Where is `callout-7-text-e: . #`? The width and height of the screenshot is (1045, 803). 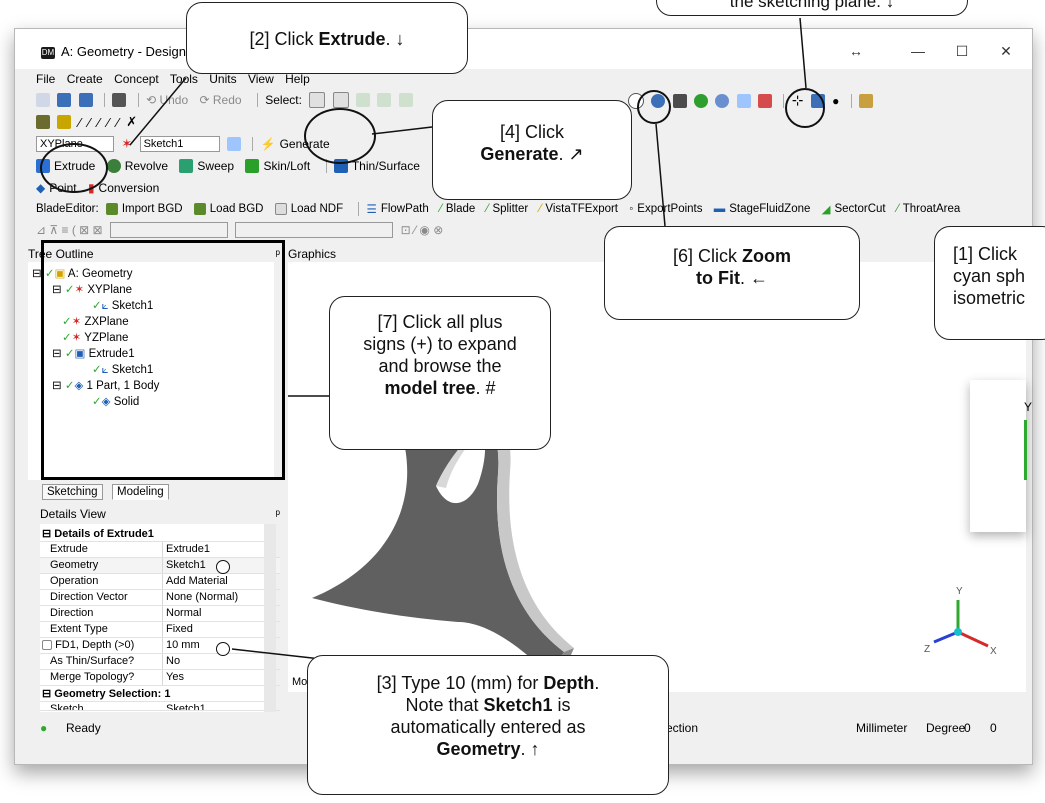 callout-7-text-e: . # is located at coordinates (485, 388).